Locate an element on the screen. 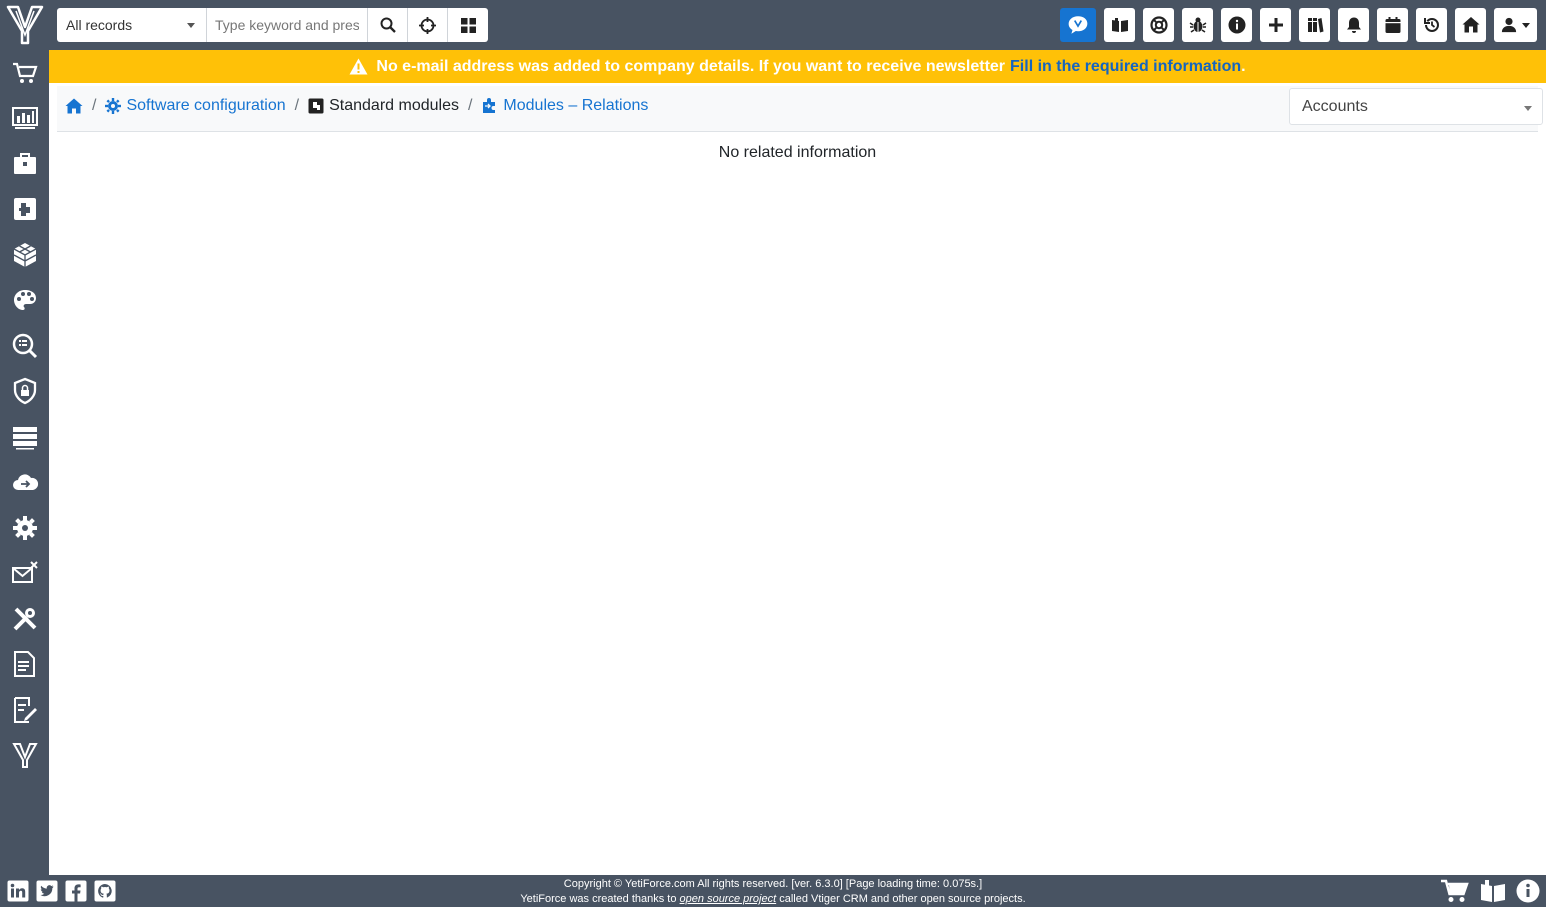  breadcrumb-home is located at coordinates (74, 106).